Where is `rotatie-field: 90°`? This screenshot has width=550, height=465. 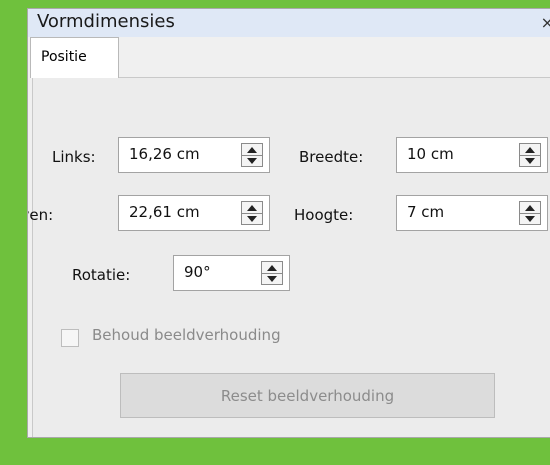 rotatie-field: 90° is located at coordinates (231, 273).